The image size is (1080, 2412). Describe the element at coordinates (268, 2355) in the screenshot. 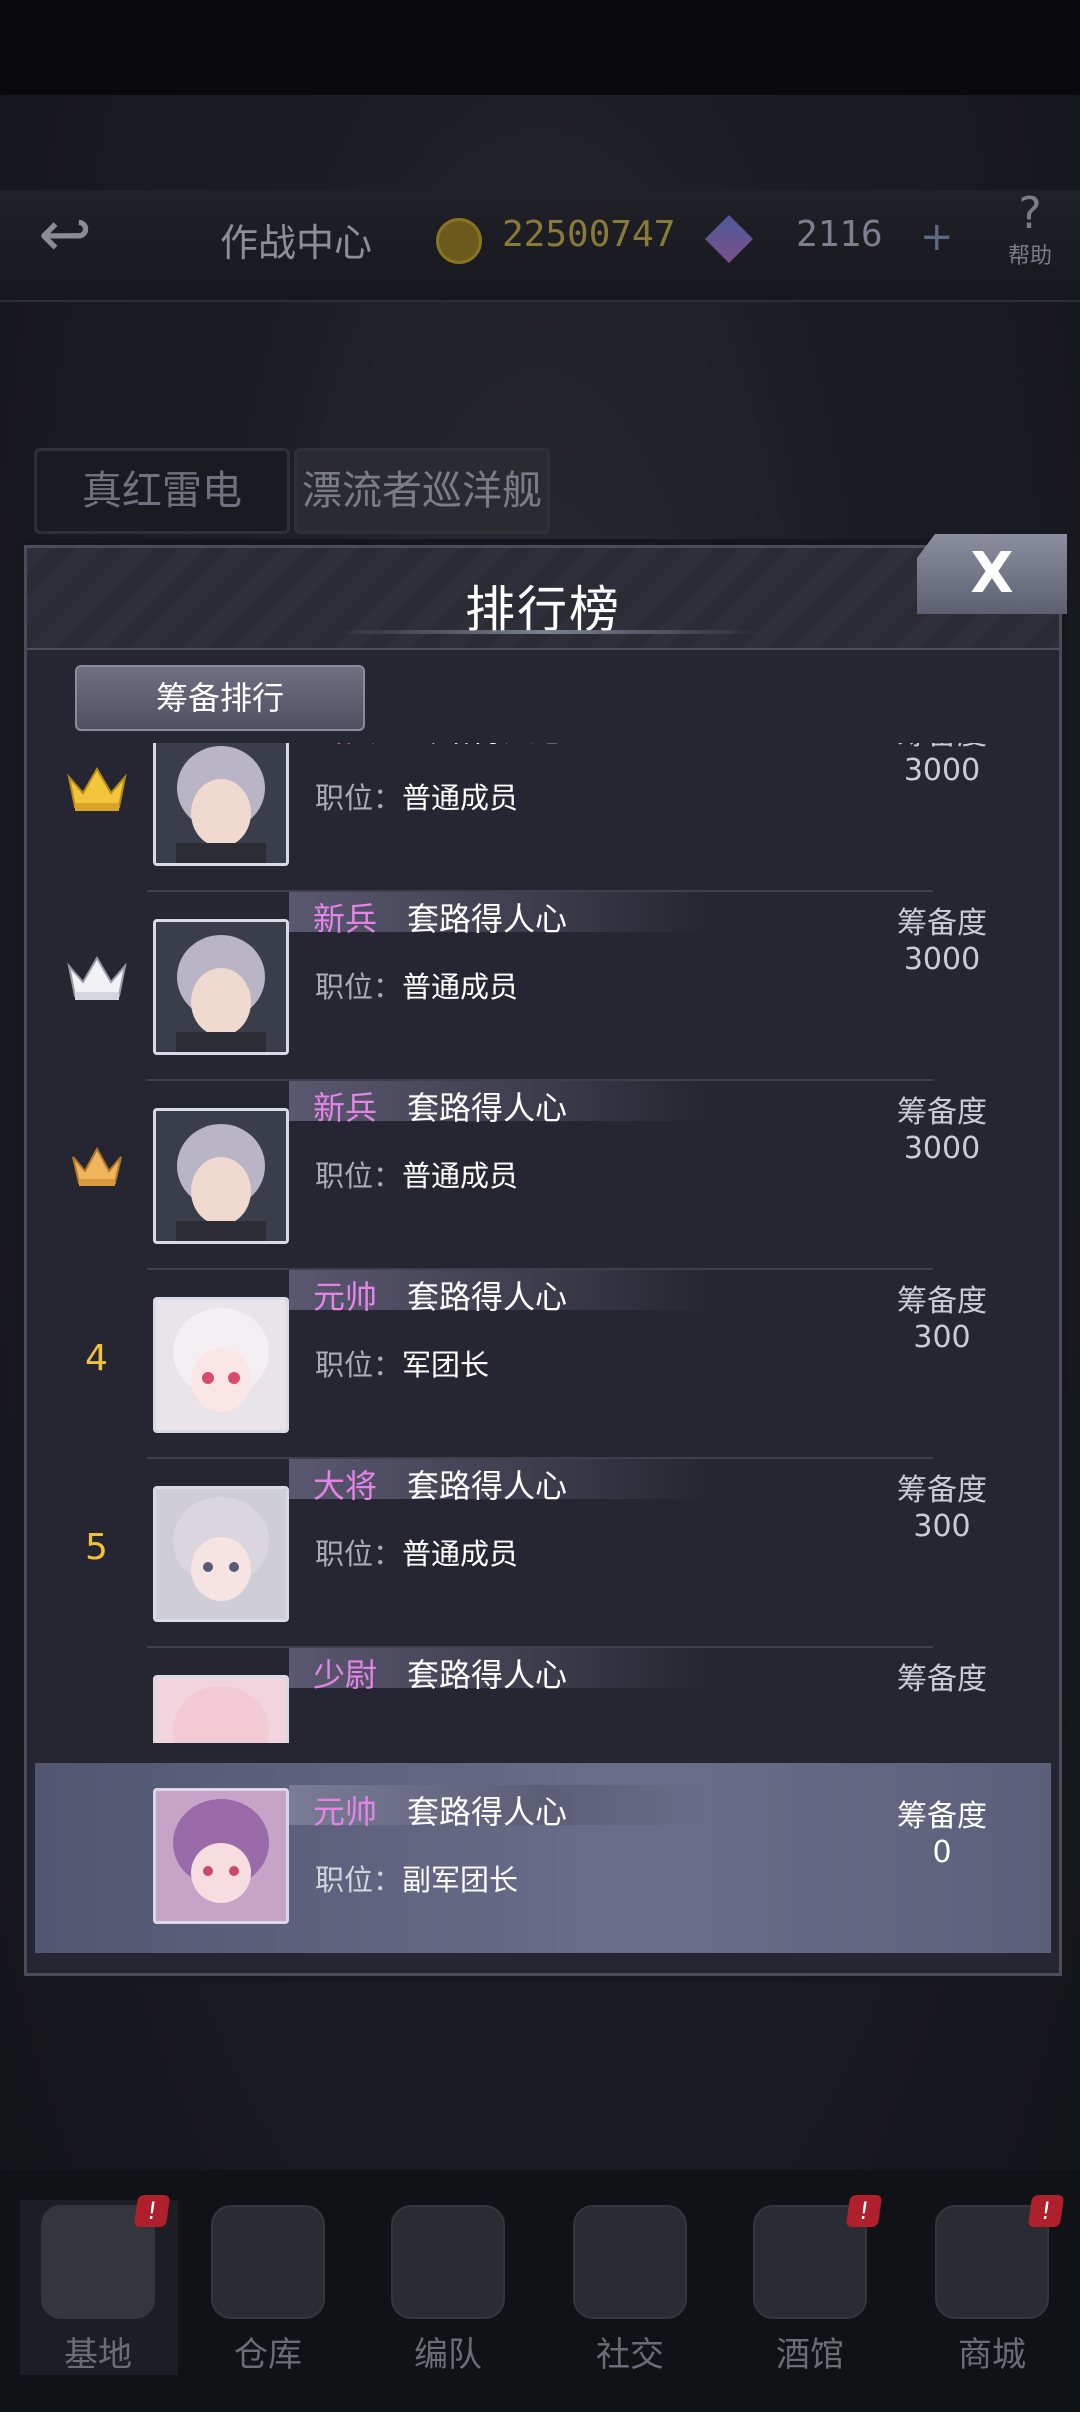

I see `nav-label: 仓库` at that location.